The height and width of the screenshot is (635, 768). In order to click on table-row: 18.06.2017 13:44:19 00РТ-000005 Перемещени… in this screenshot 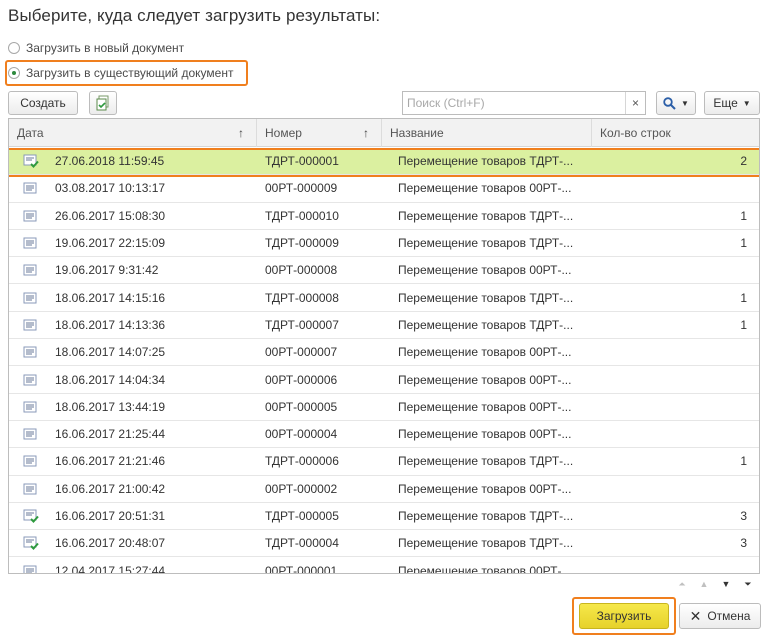, I will do `click(384, 407)`.